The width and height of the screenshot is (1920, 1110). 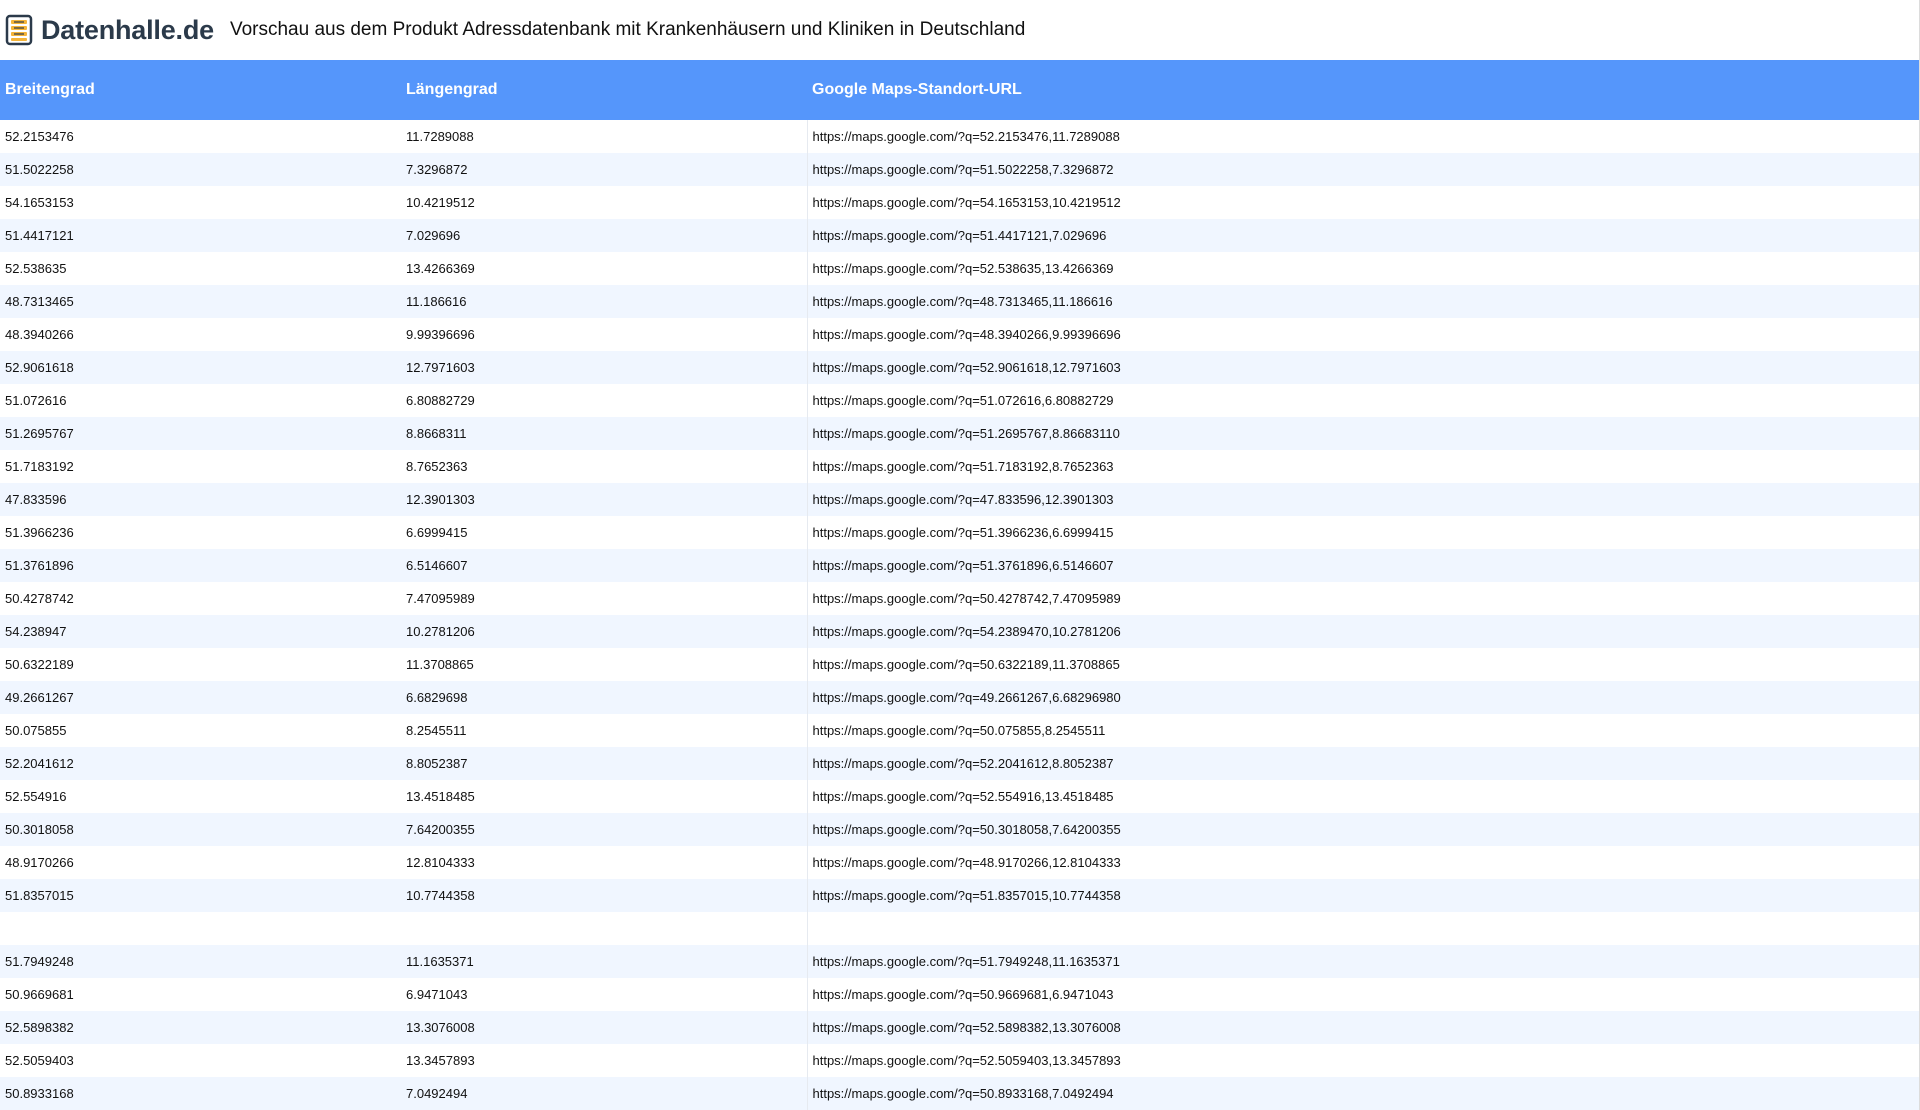 I want to click on cell-longitude: 7.3296872, so click(x=604, y=169).